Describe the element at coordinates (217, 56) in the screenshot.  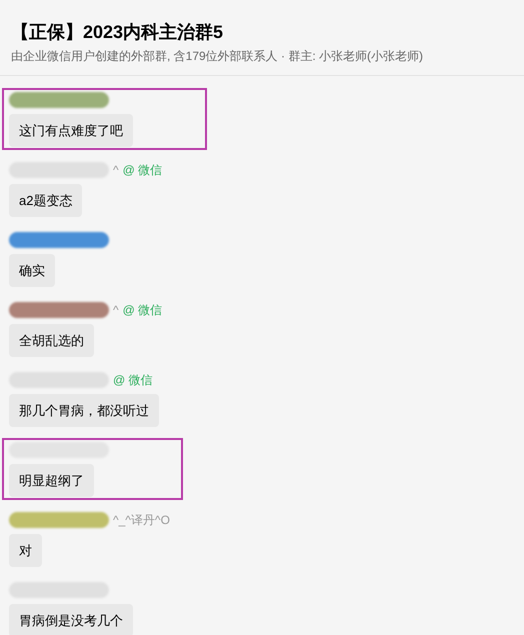
I see `chat-subtitle: 由企业微信用户创建的外部群, 含179位外部联系人 · 群主: 小张老师(小张老师)` at that location.